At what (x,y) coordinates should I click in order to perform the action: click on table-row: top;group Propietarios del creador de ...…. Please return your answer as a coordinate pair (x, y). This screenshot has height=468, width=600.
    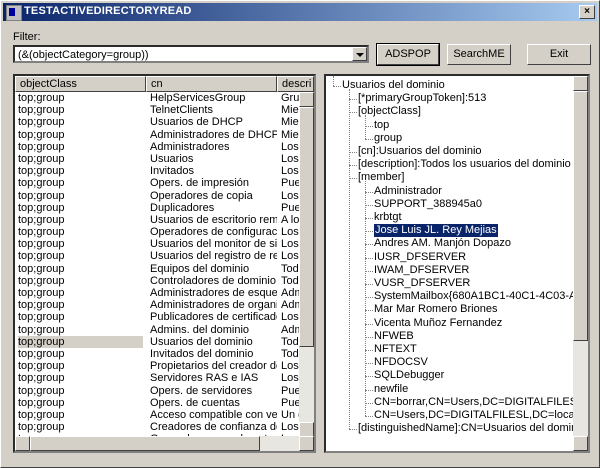
    Looking at the image, I should click on (157, 366).